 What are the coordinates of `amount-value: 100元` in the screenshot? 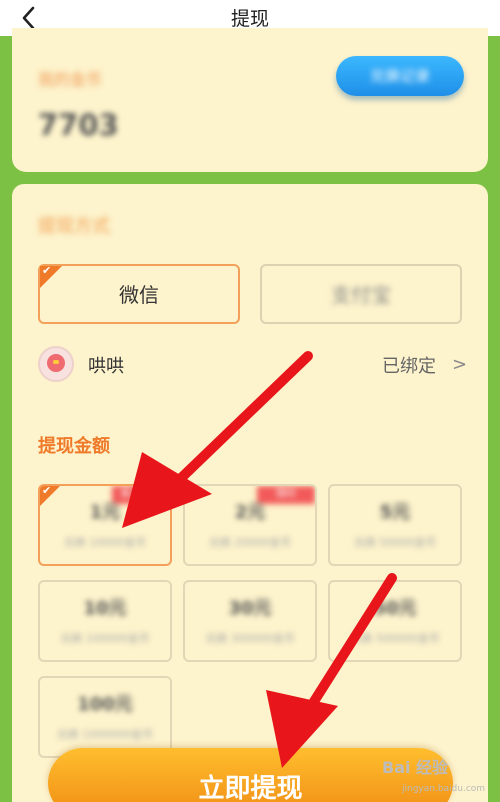 It's located at (105, 704).